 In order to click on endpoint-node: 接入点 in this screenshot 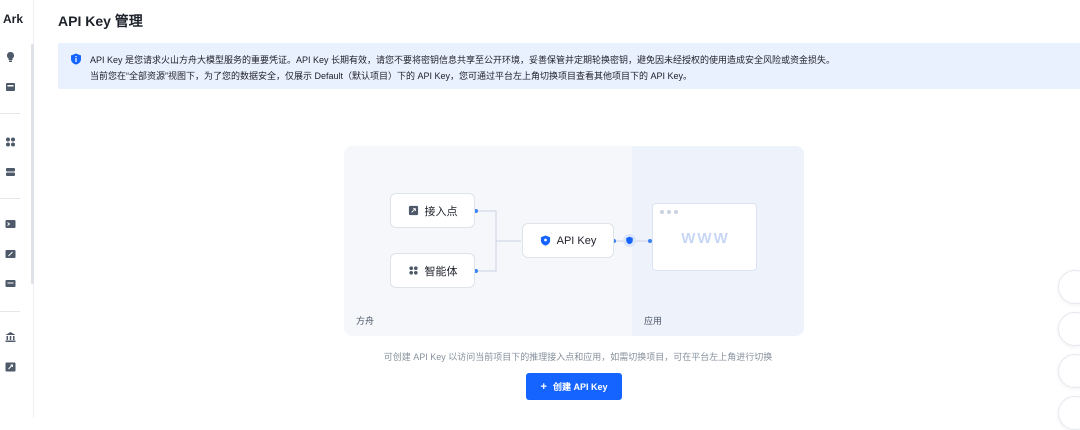, I will do `click(432, 210)`.